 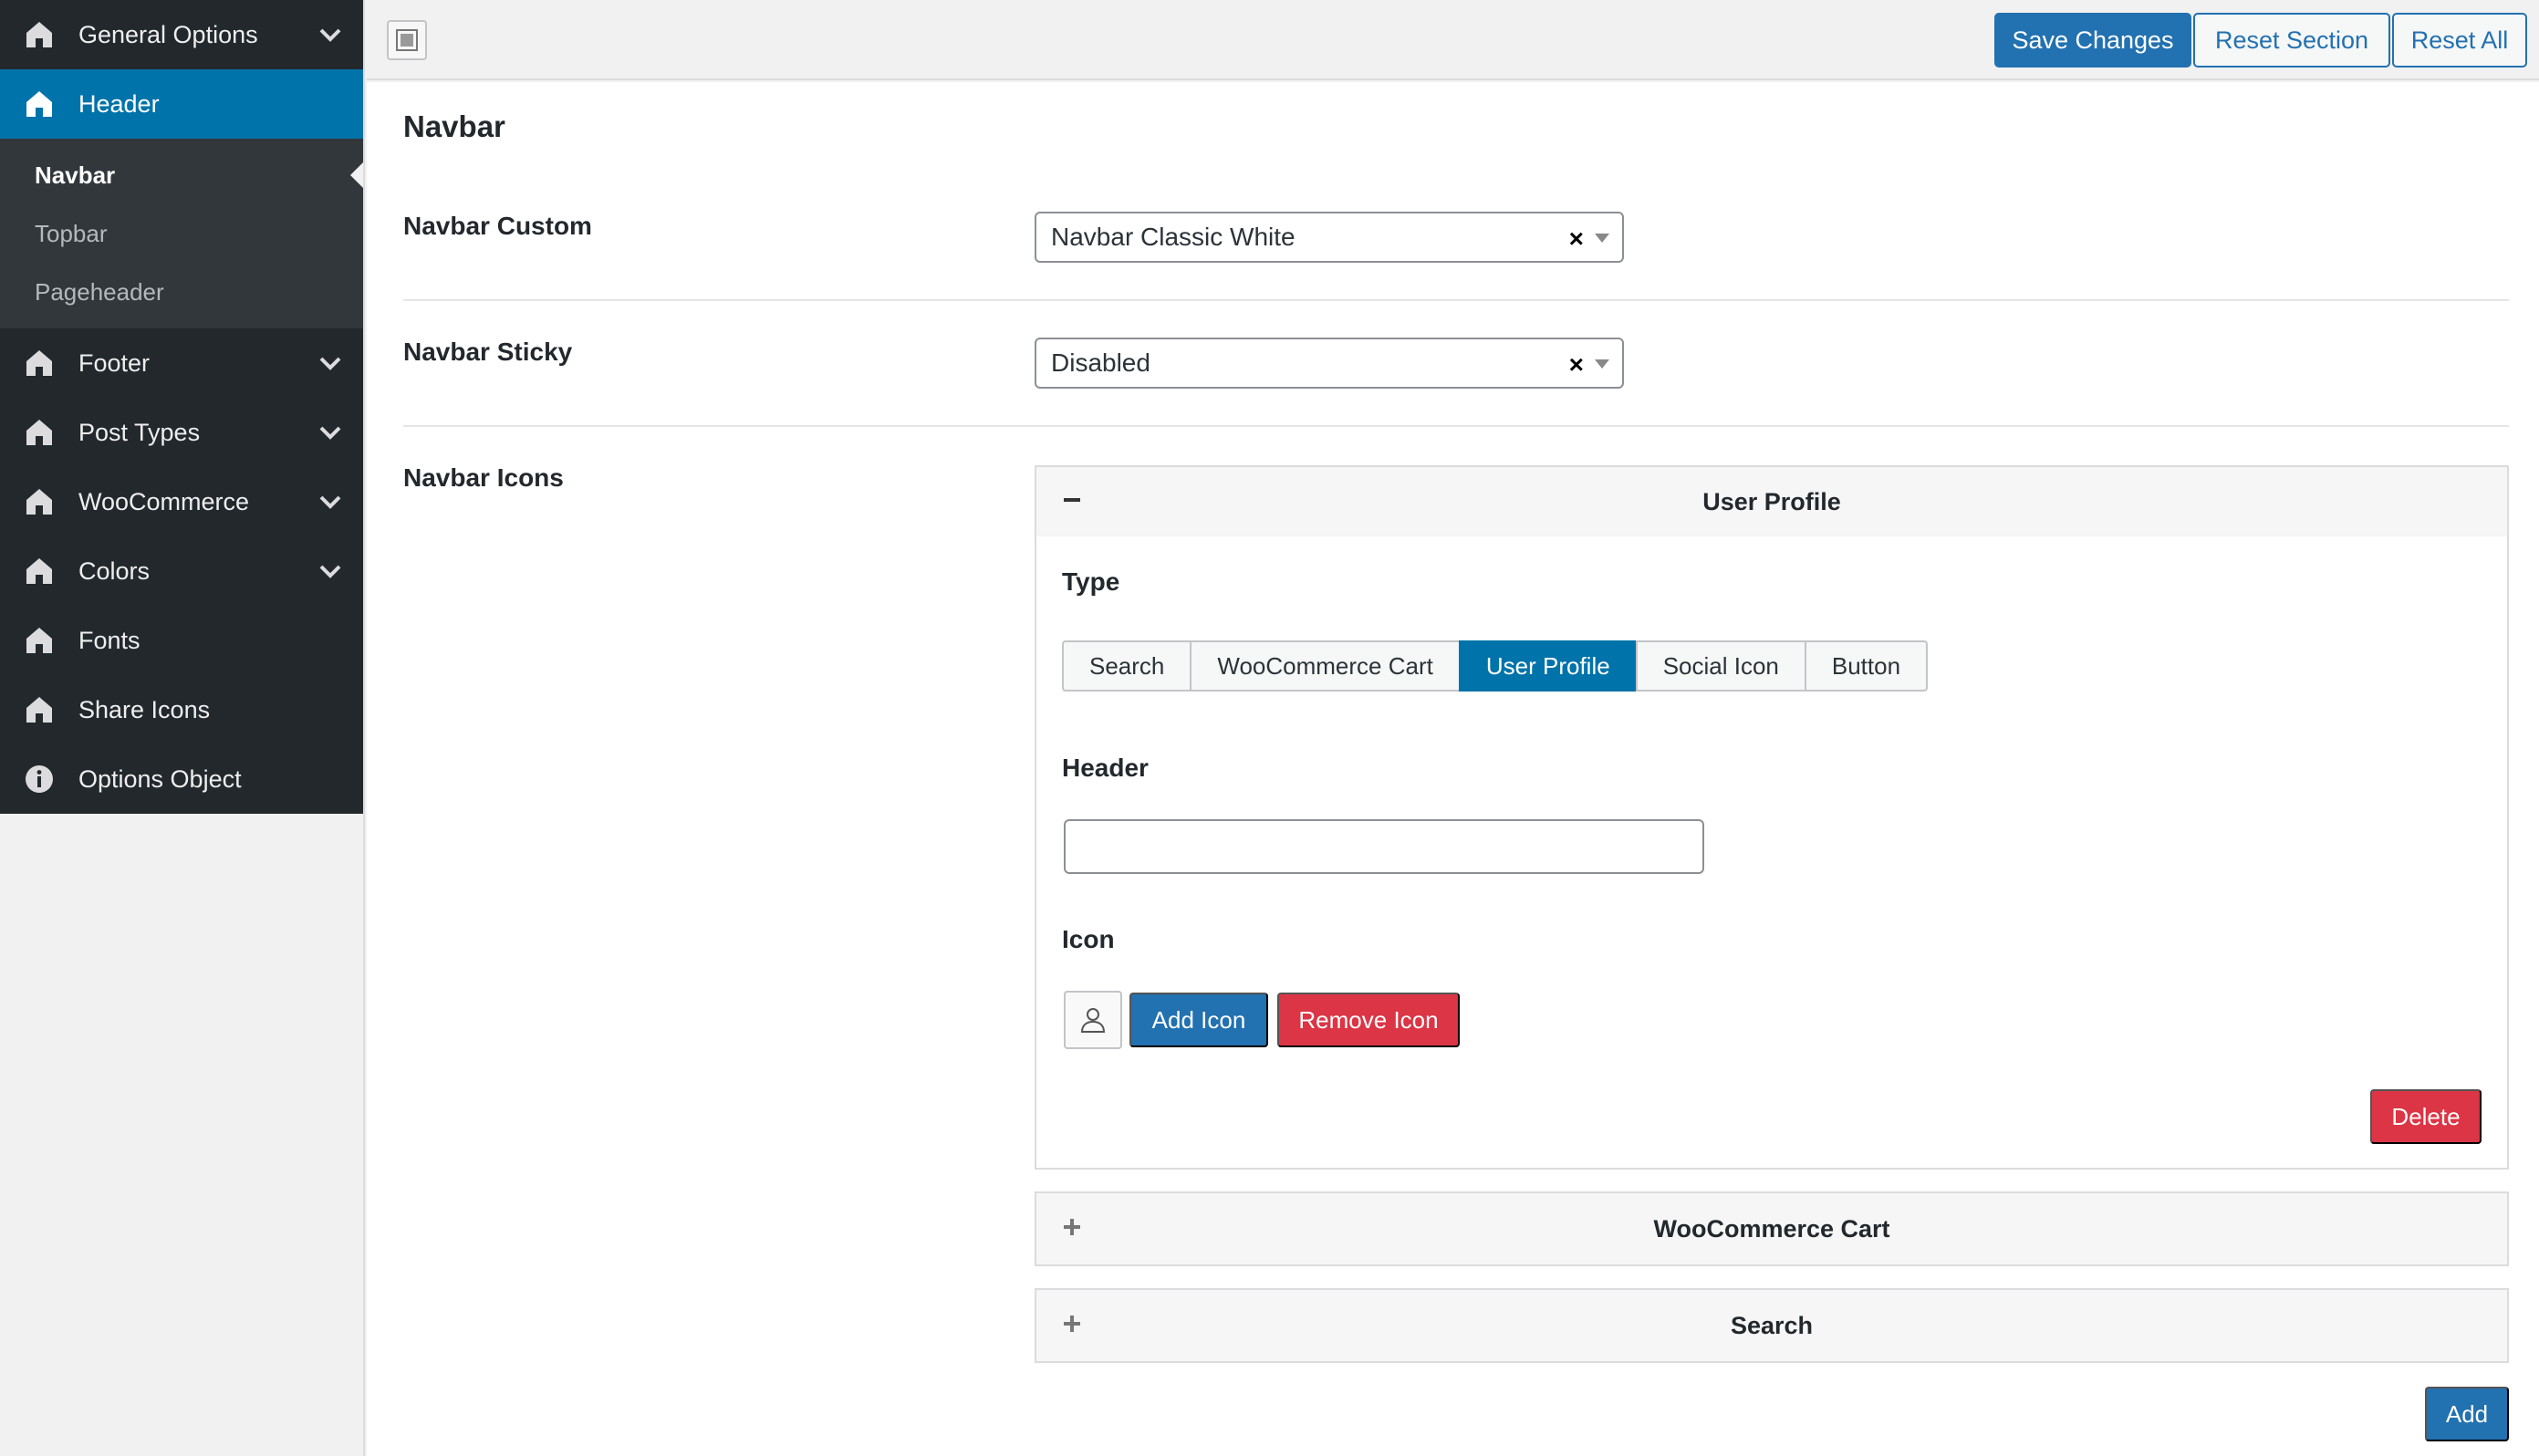 I want to click on navbar-sticky-value: Disabled, so click(x=1100, y=362).